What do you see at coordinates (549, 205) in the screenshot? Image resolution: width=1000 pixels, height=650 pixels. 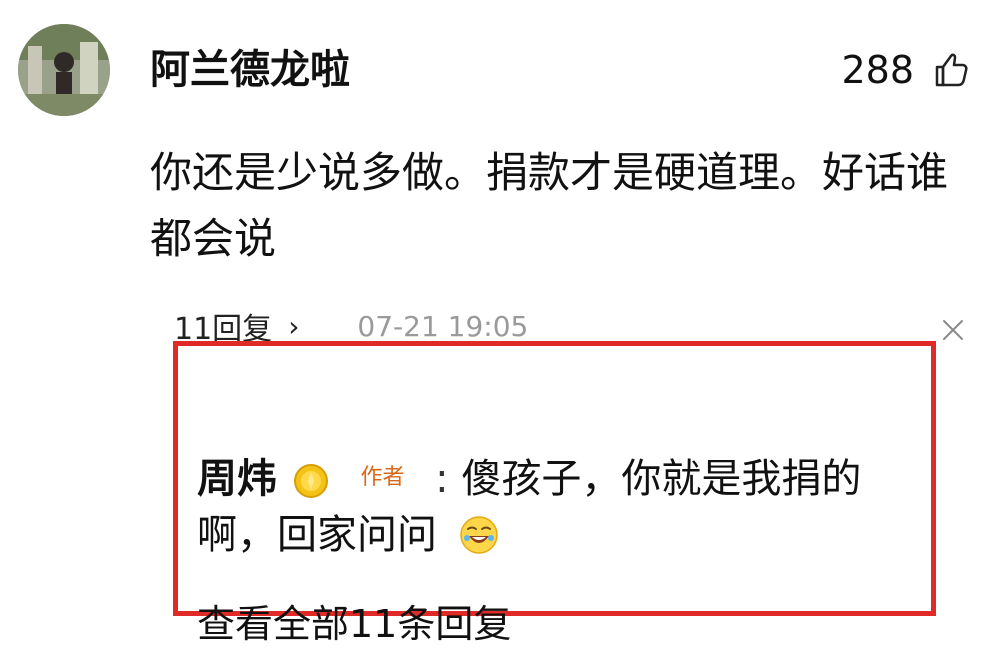 I see `comment-text: 你还是少说多做。捐款才是硬道理。好话谁都会说` at bounding box center [549, 205].